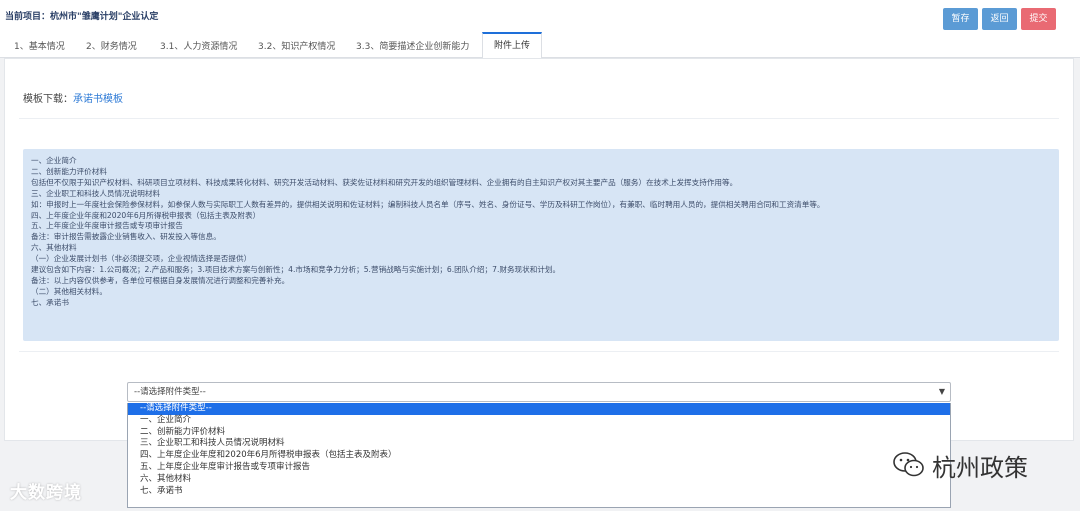 The image size is (1080, 511). I want to click on attachment-type-select: --请选择附件类型-- ▼, so click(539, 392).